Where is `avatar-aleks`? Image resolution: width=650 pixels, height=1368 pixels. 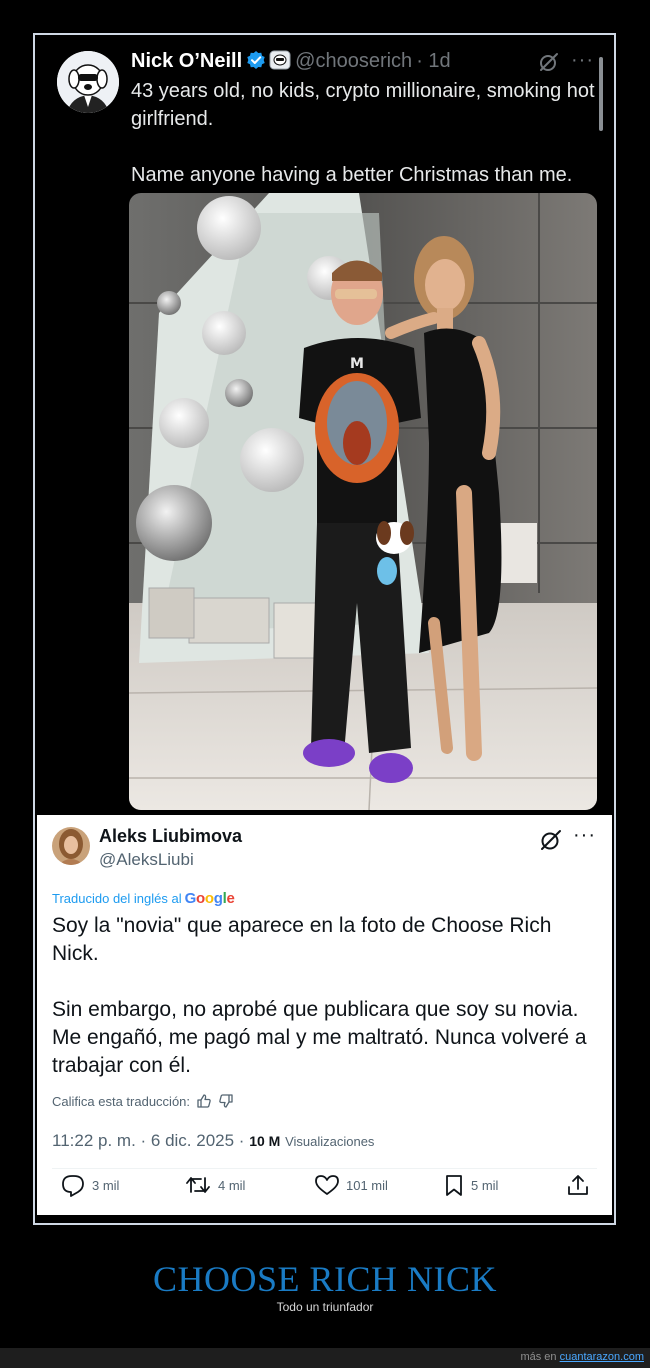 avatar-aleks is located at coordinates (71, 846).